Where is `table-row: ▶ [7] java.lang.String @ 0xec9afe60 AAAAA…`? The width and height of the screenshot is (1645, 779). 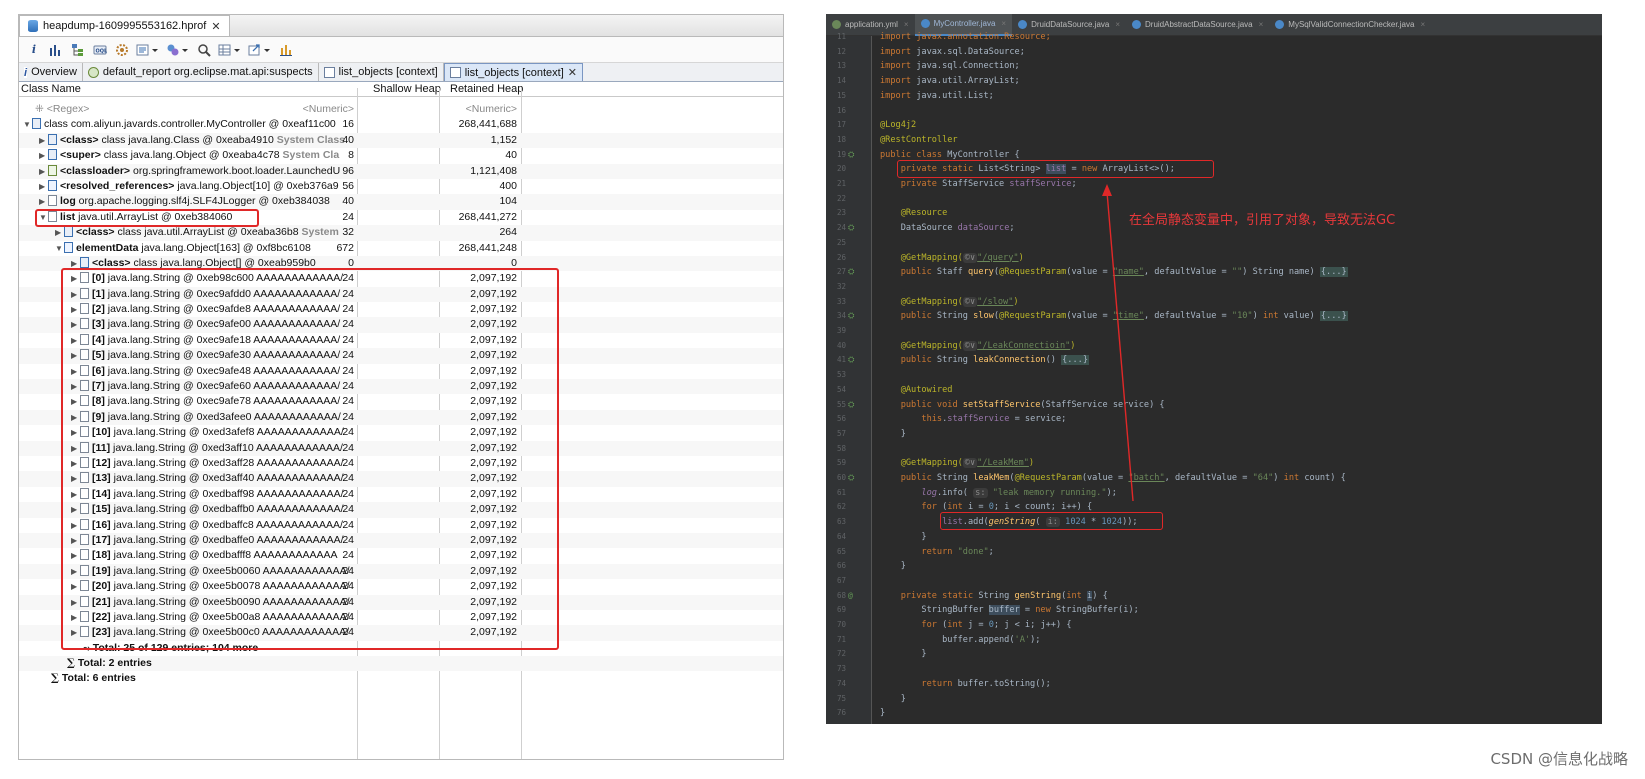
table-row: ▶ [7] java.lang.String @ 0xec9afe60 AAAAA… is located at coordinates (401, 387).